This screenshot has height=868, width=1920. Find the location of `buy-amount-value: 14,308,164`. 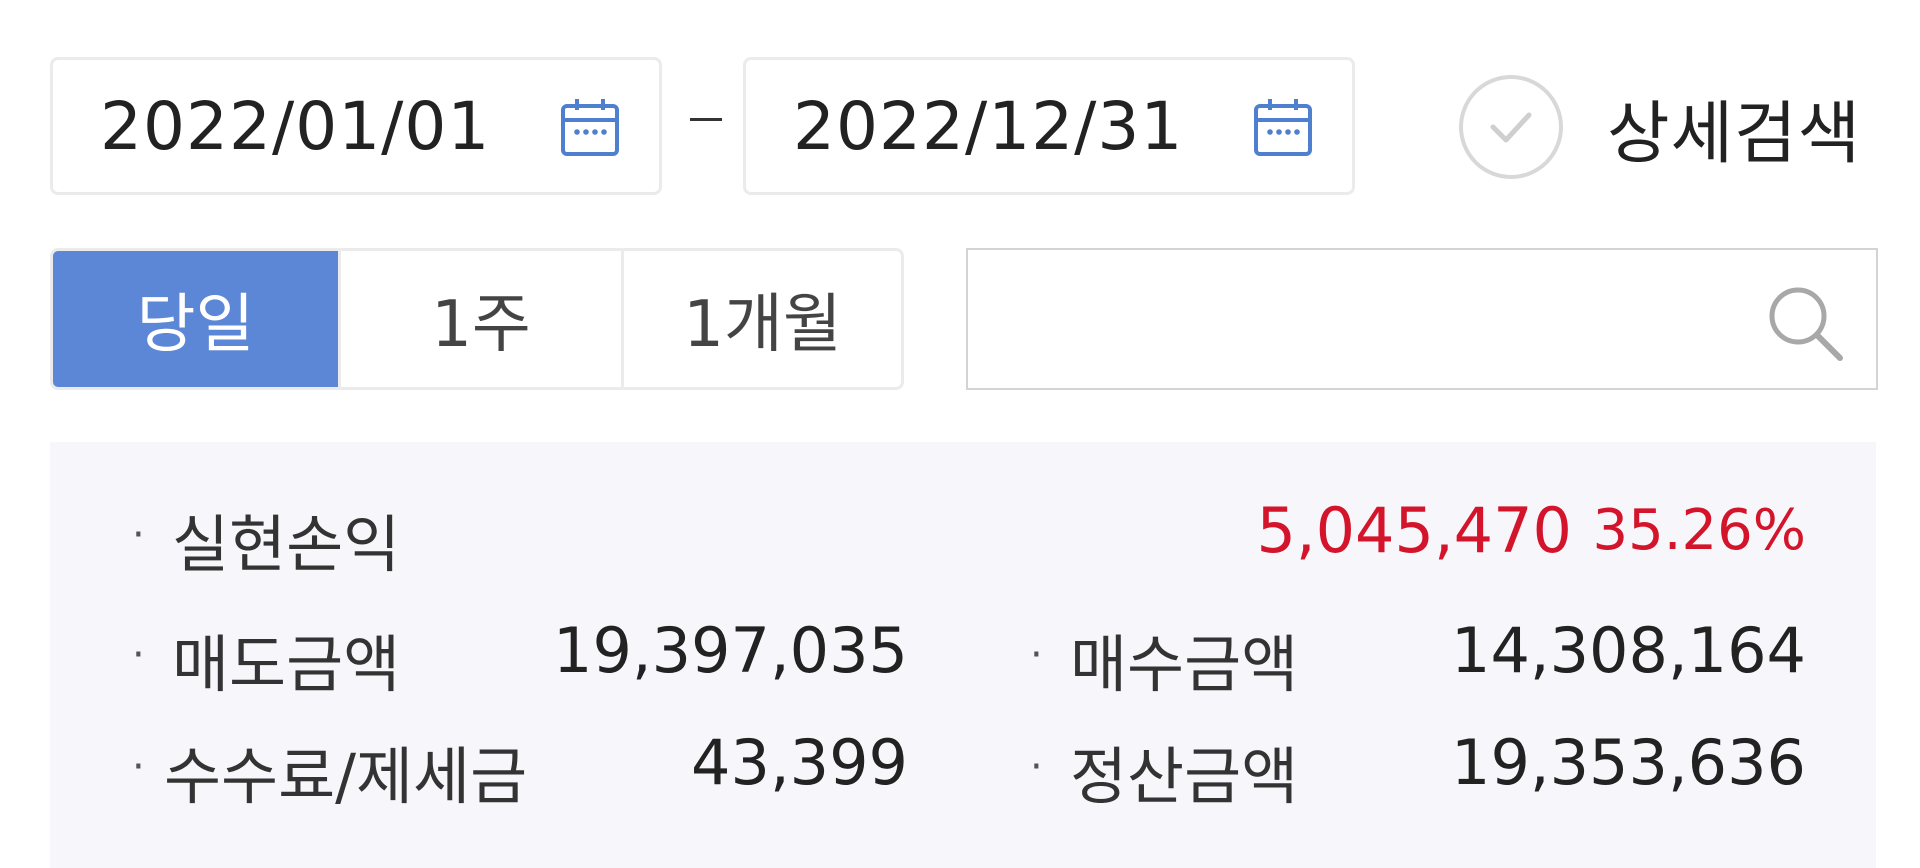

buy-amount-value: 14,308,164 is located at coordinates (1628, 650).